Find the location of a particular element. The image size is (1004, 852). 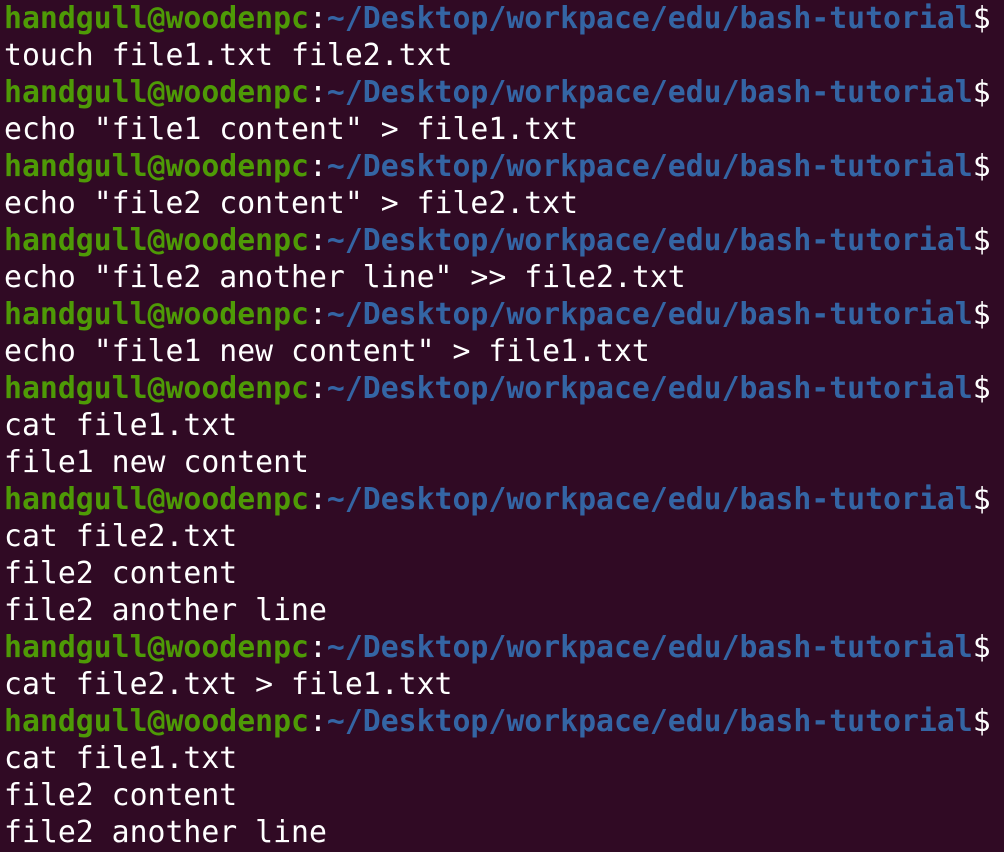

command-line: touch file1.txt file2.txt is located at coordinates (228, 55).